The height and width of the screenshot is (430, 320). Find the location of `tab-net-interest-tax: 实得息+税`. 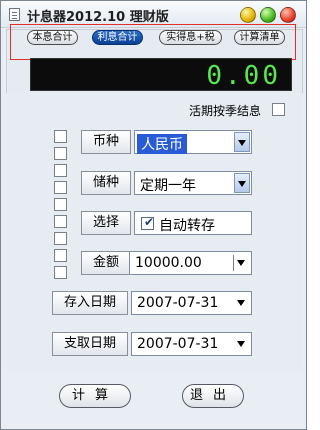

tab-net-interest-tax: 实得息+税 is located at coordinates (190, 37).